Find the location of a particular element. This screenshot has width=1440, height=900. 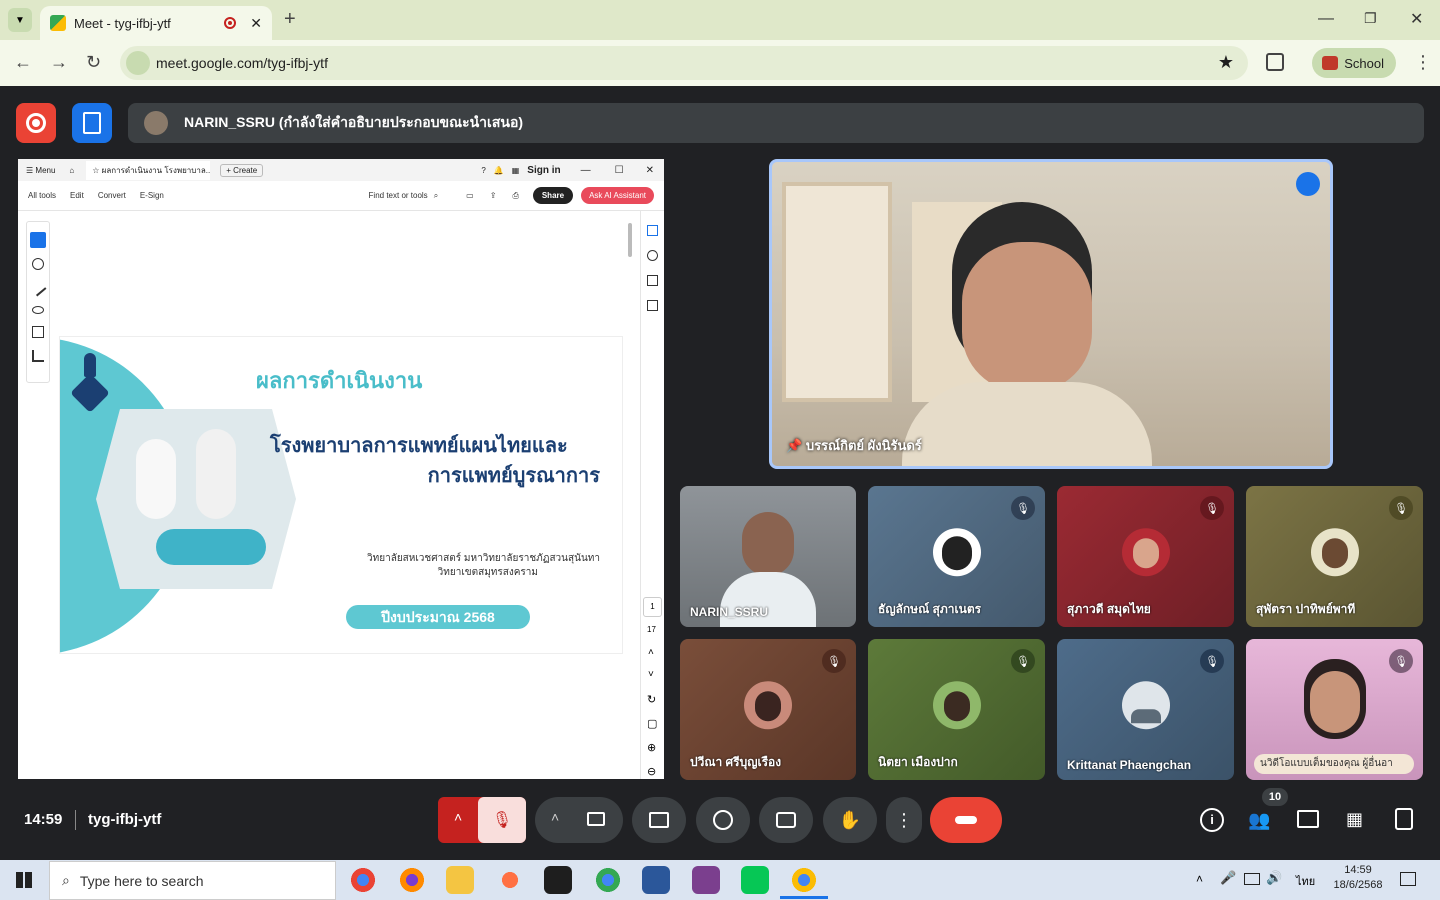

close-window-icon: ✕ is located at coordinates (1416, 19).